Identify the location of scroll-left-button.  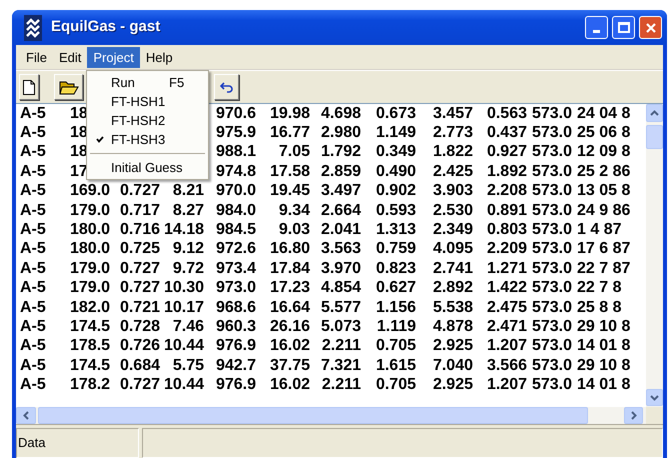
(26, 415).